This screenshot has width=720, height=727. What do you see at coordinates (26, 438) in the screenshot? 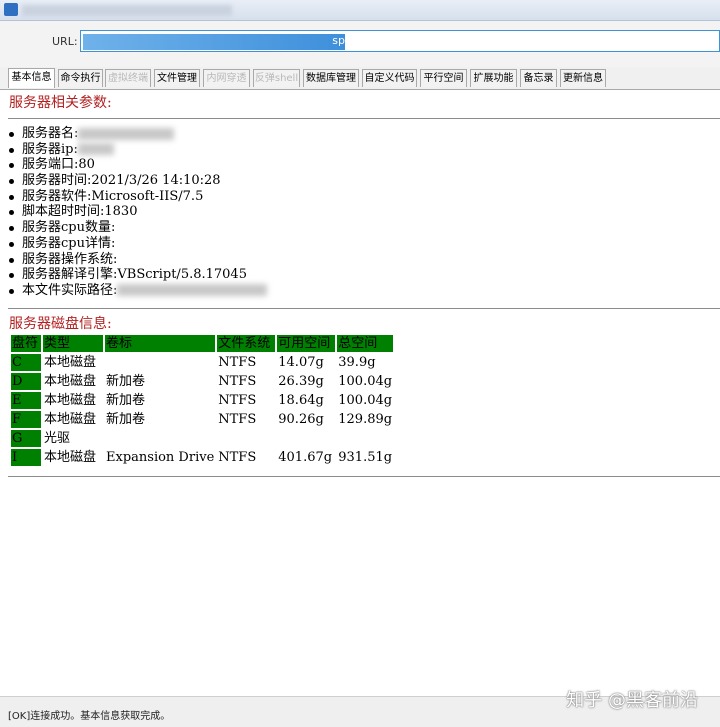
I see `drive-letter: G` at bounding box center [26, 438].